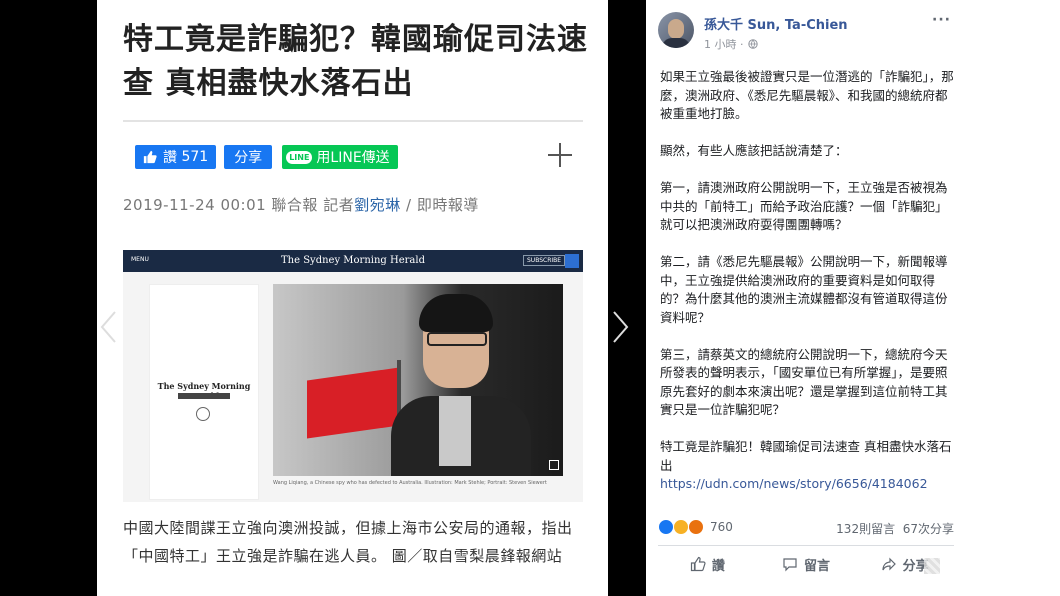 Image resolution: width=1060 pixels, height=596 pixels. Describe the element at coordinates (203, 414) in the screenshot. I see `loading-circle-icon` at that location.